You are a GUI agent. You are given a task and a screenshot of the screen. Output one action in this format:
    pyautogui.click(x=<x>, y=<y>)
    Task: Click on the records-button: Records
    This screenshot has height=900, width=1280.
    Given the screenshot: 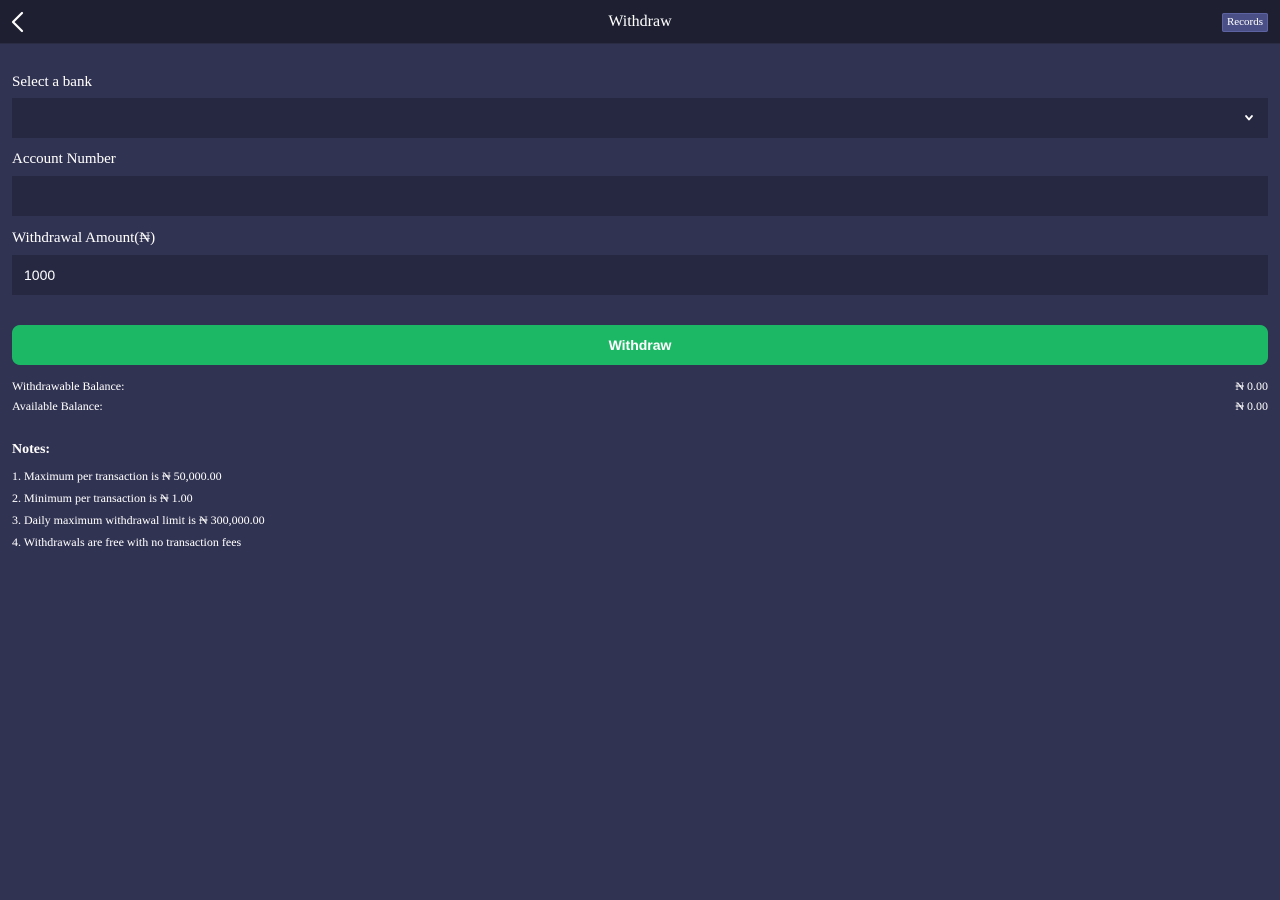 What is the action you would take?
    pyautogui.click(x=1244, y=22)
    